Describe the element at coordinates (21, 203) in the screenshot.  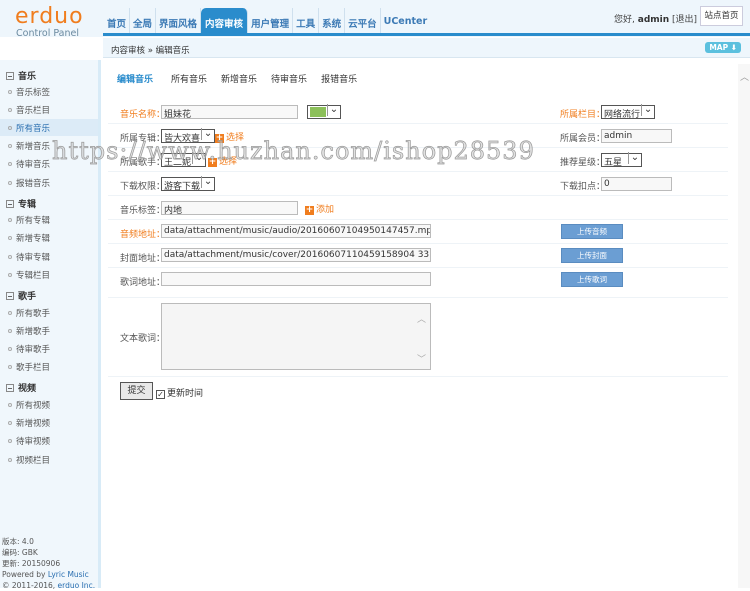
I see `sidebar-group-album: 专辑` at that location.